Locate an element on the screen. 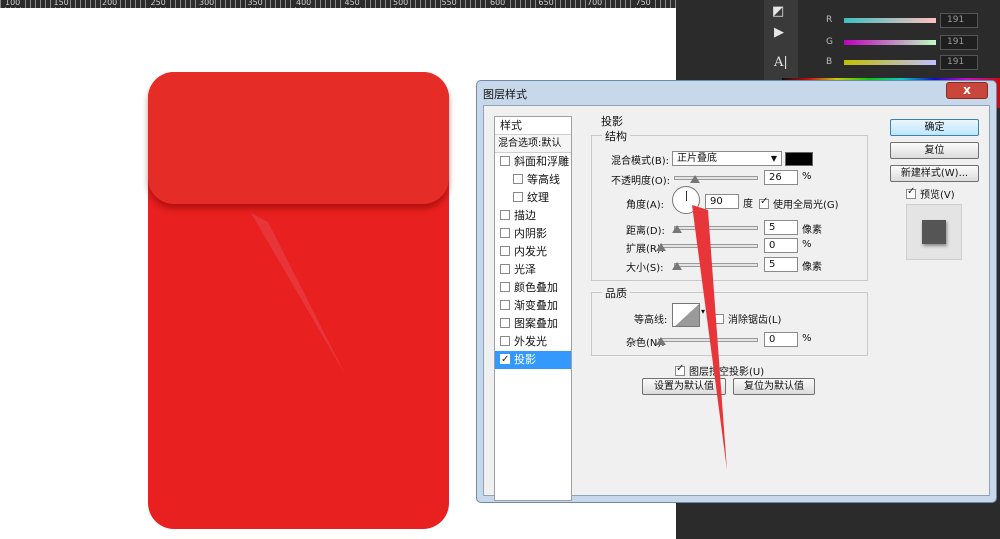 This screenshot has height=539, width=1000. style-list-item: 斜面和浮雕 is located at coordinates (533, 162).